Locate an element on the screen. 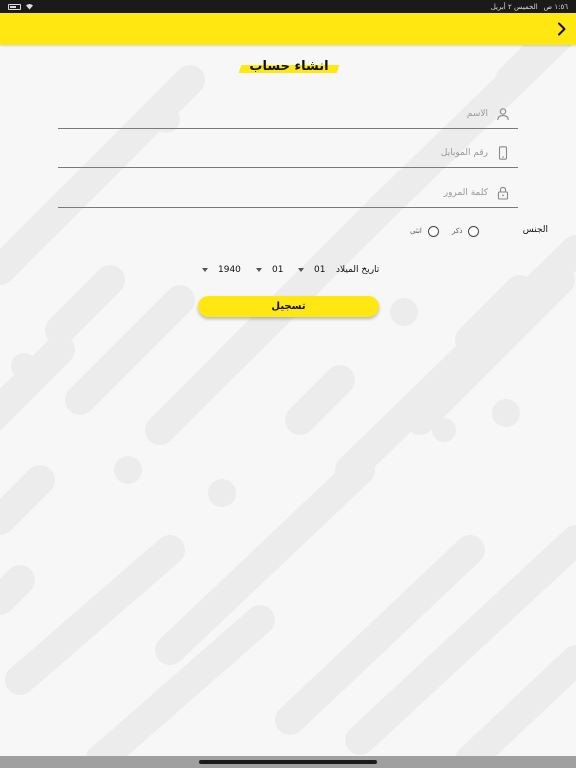  gender-option-male: ذكر is located at coordinates (466, 231).